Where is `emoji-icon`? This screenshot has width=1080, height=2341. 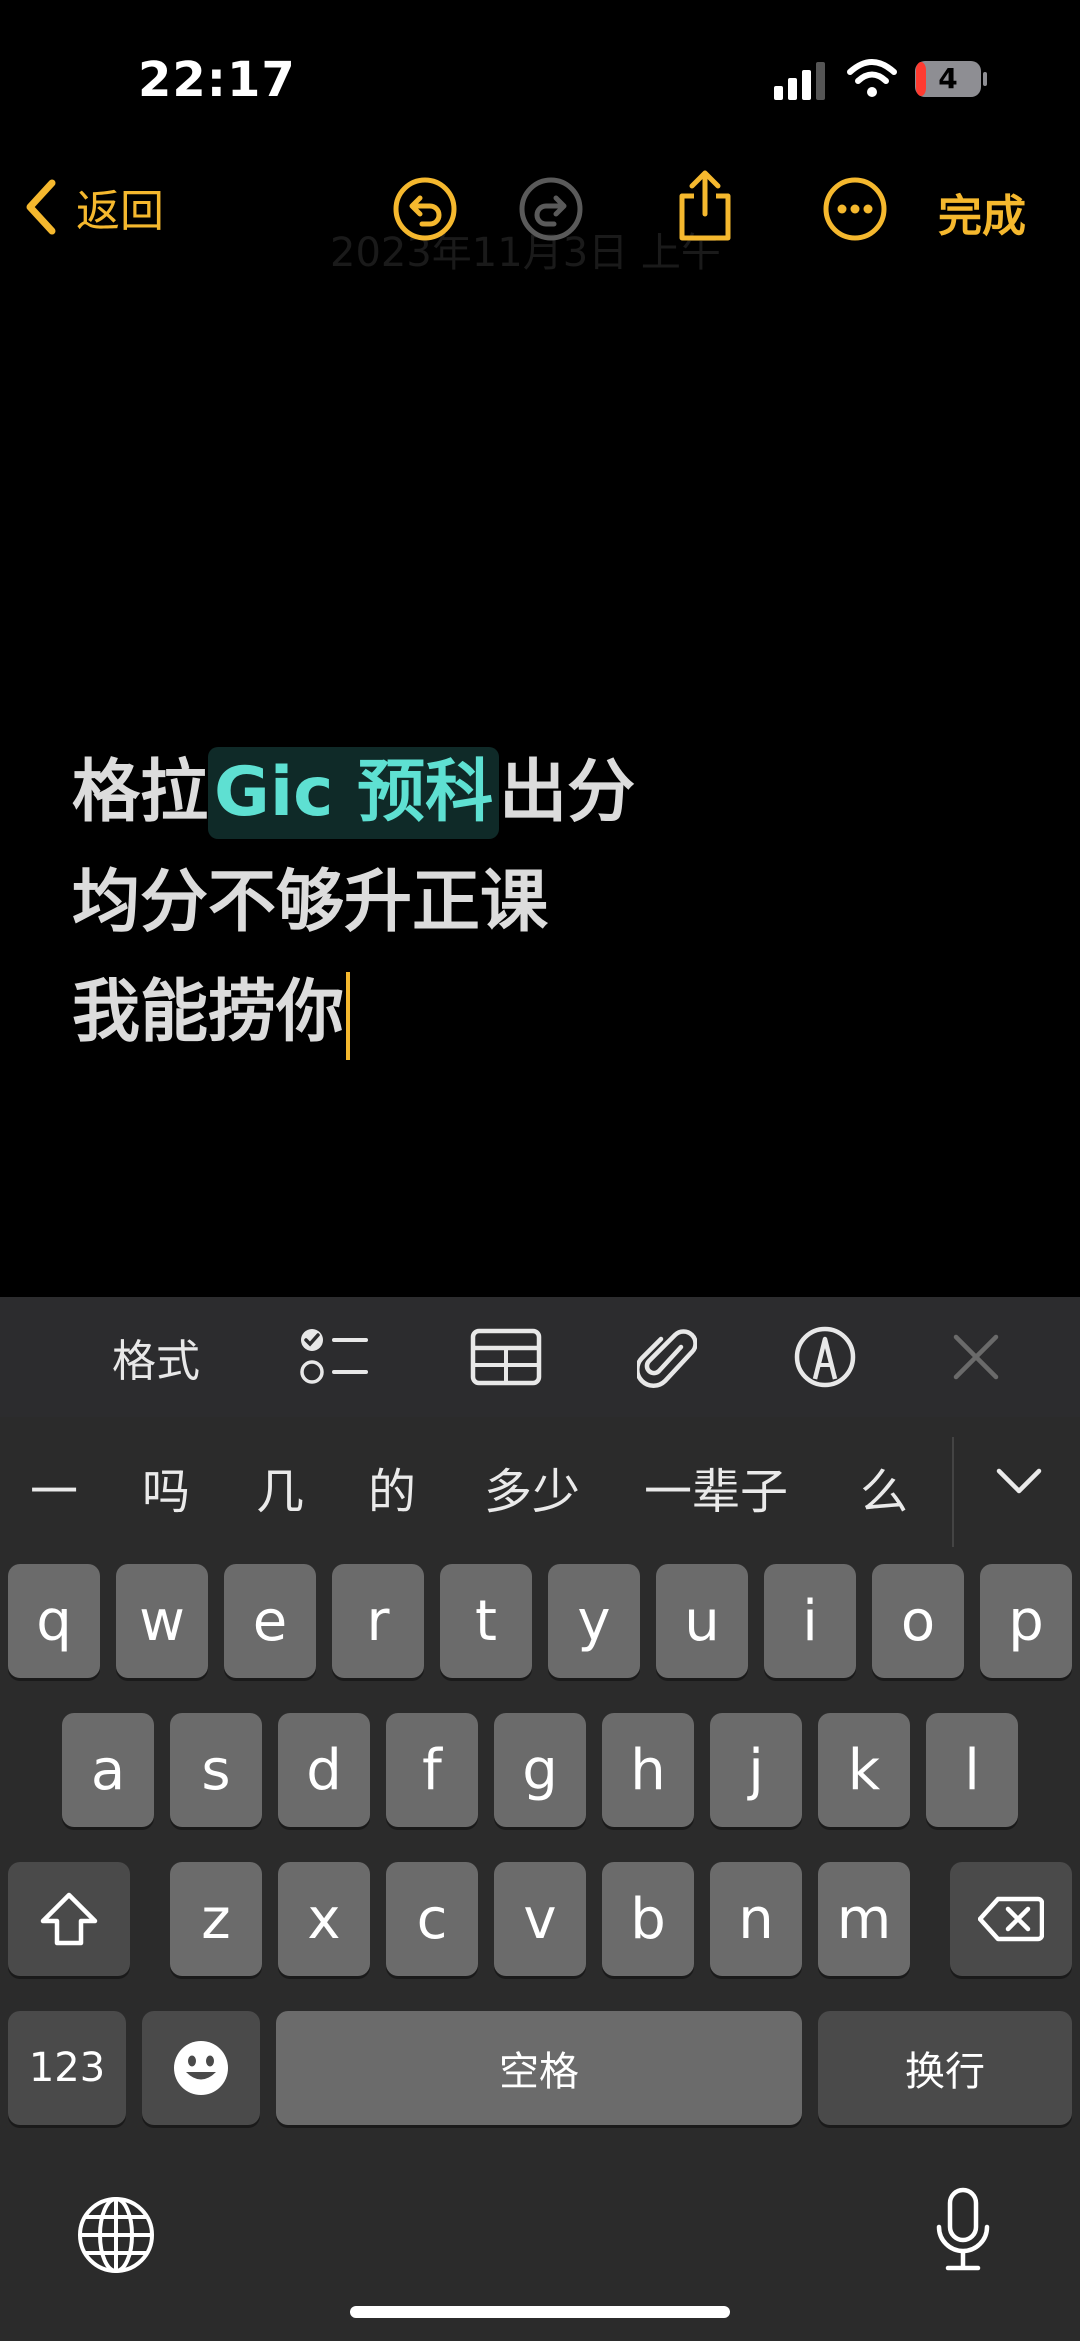
emoji-icon is located at coordinates (201, 2068).